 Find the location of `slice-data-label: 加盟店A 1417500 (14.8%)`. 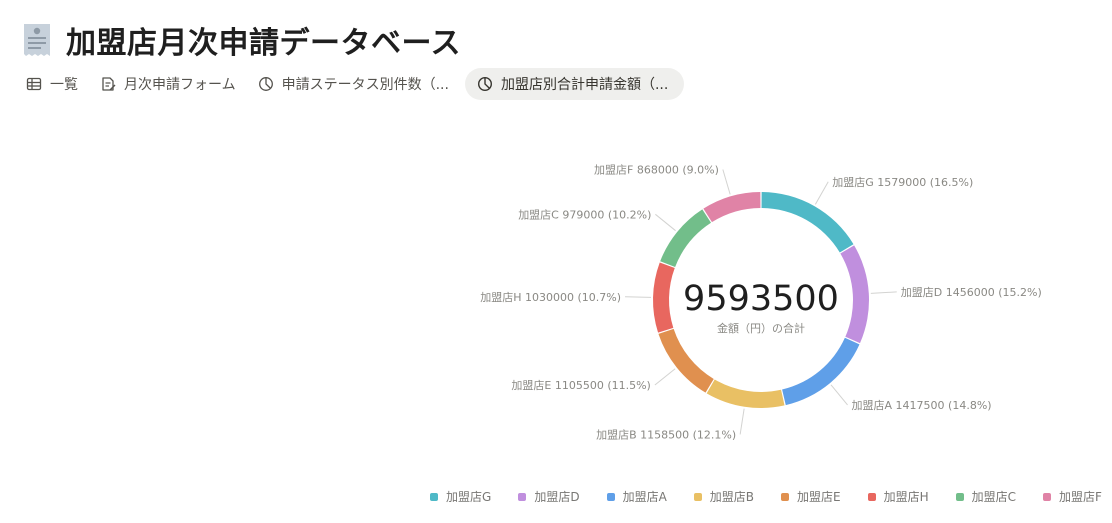

slice-data-label: 加盟店A 1417500 (14.8%) is located at coordinates (922, 405).